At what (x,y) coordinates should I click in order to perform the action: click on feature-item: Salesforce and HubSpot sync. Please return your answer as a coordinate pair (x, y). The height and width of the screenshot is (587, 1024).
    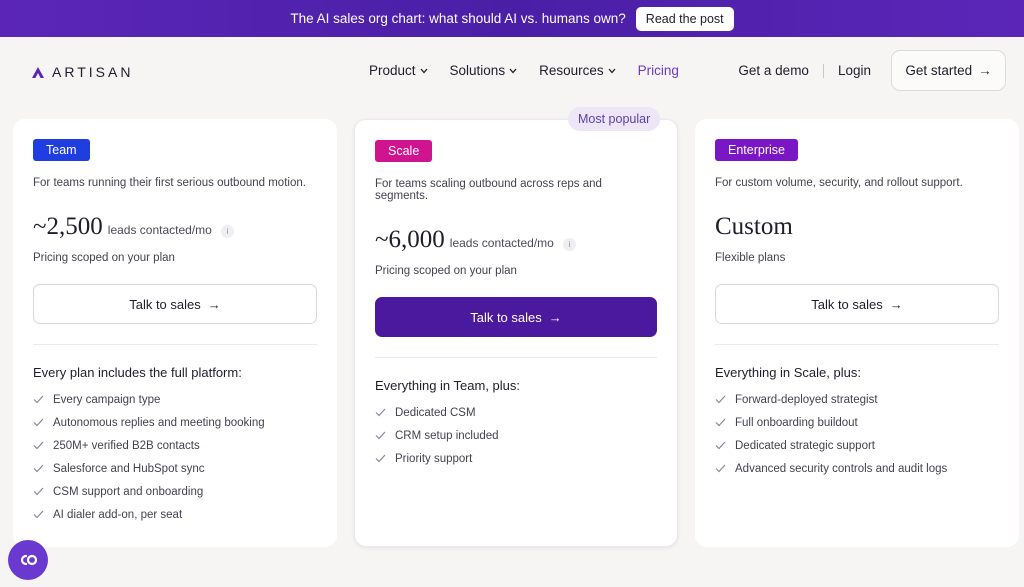
    Looking at the image, I should click on (175, 468).